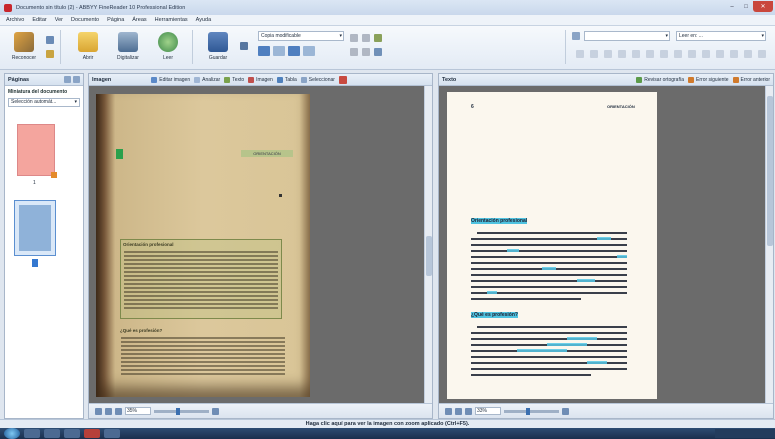  Describe the element at coordinates (678, 54) in the screenshot. I see `align-right-icon` at that location.